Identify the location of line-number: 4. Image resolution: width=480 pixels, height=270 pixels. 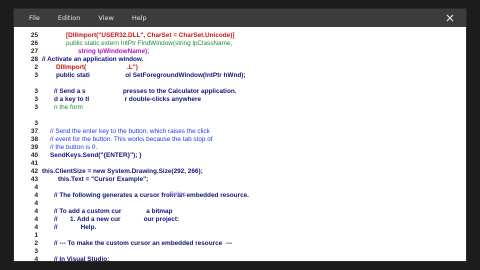
(36, 258).